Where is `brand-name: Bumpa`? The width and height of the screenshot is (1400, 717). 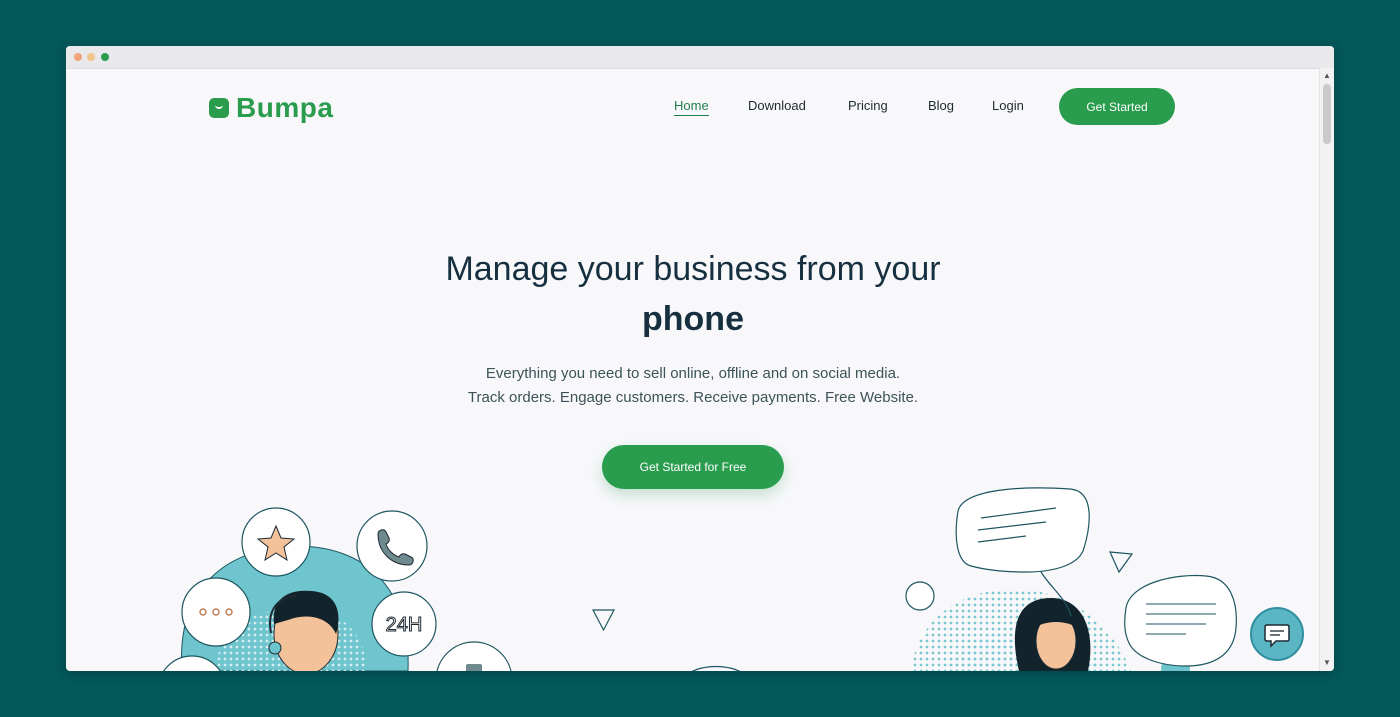 brand-name: Bumpa is located at coordinates (285, 107).